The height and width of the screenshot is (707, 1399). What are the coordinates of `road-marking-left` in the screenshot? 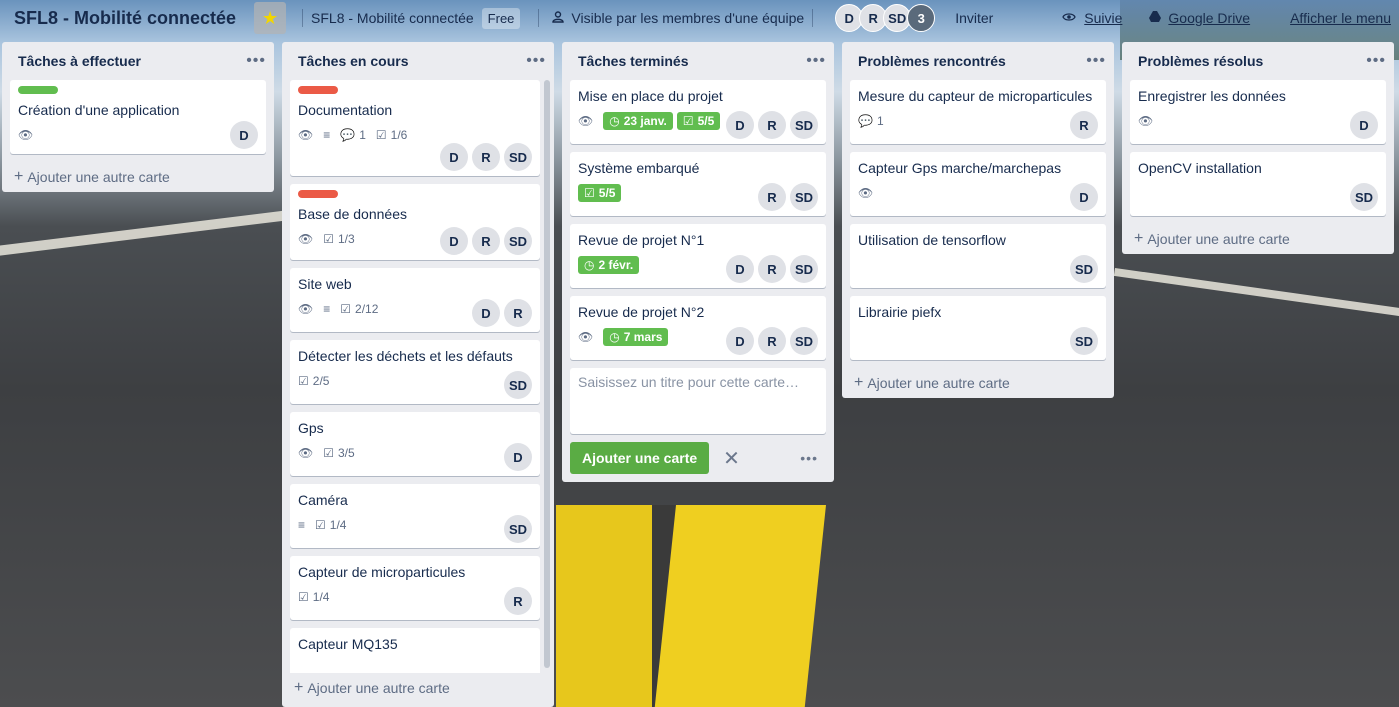 It's located at (154, 232).